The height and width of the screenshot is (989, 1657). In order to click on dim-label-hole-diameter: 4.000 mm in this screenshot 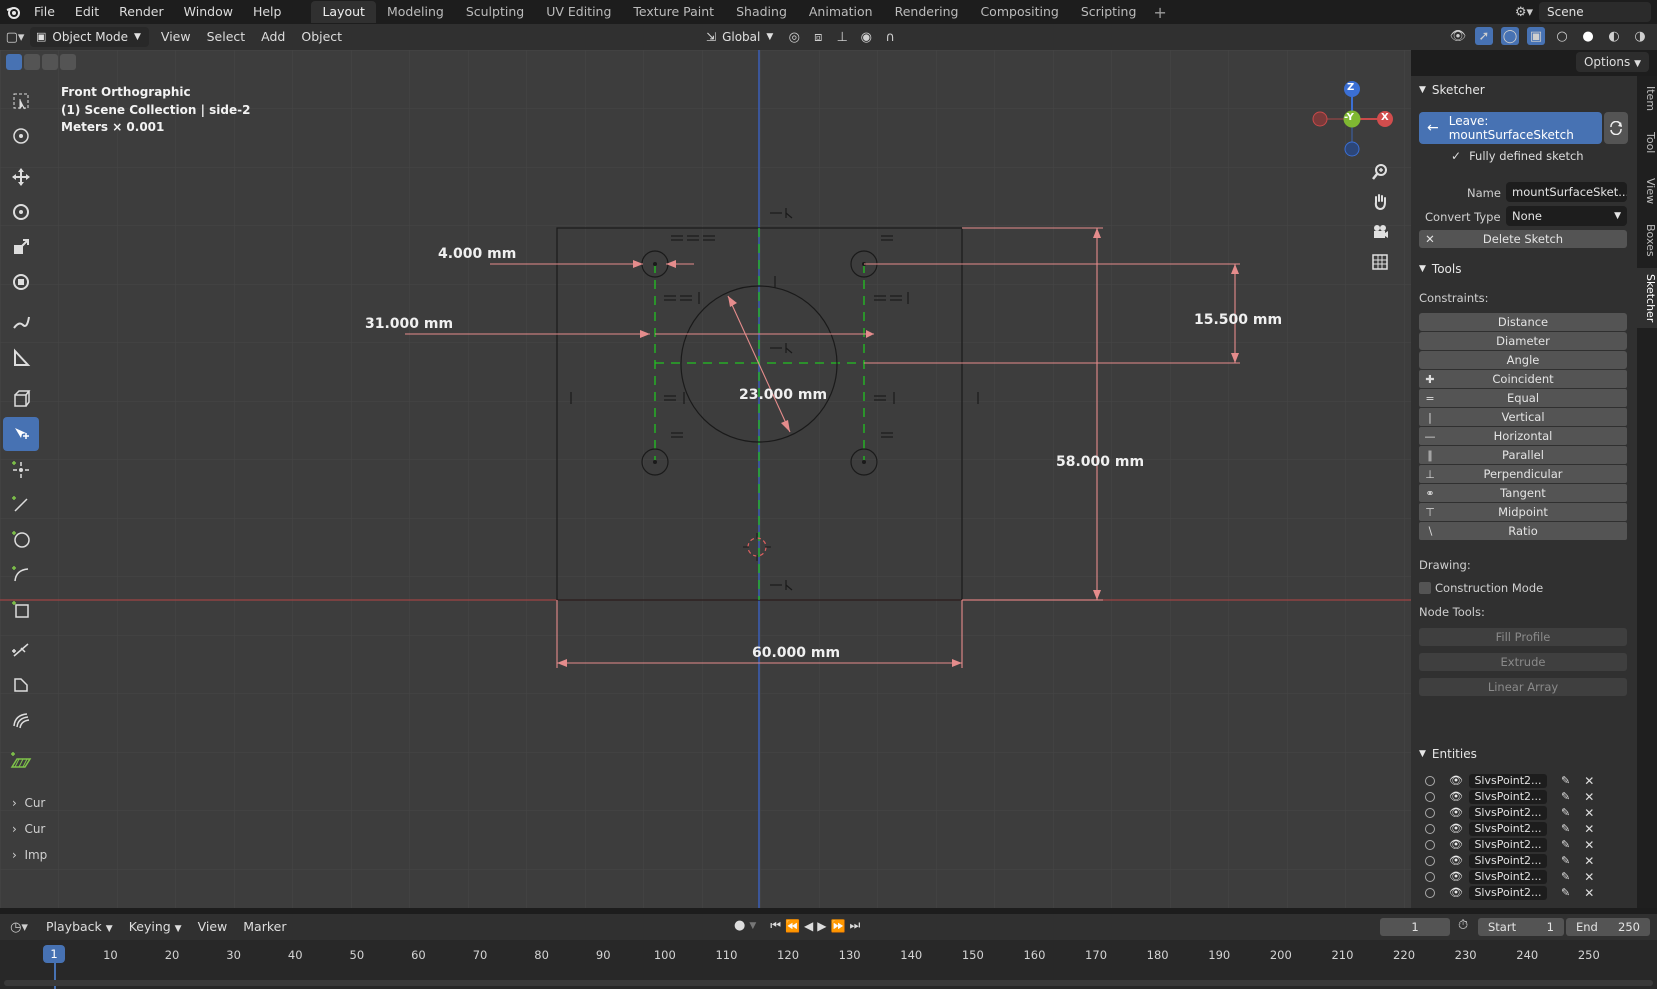, I will do `click(477, 254)`.